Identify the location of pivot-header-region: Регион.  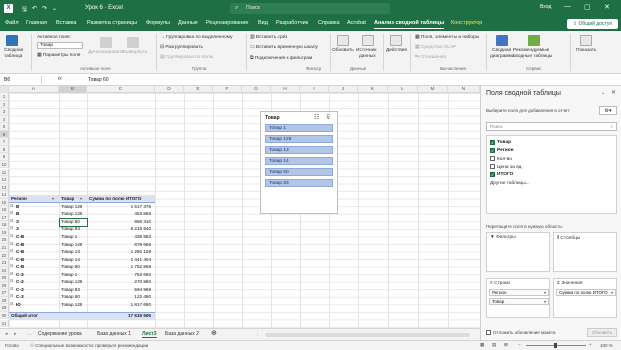
(19, 199).